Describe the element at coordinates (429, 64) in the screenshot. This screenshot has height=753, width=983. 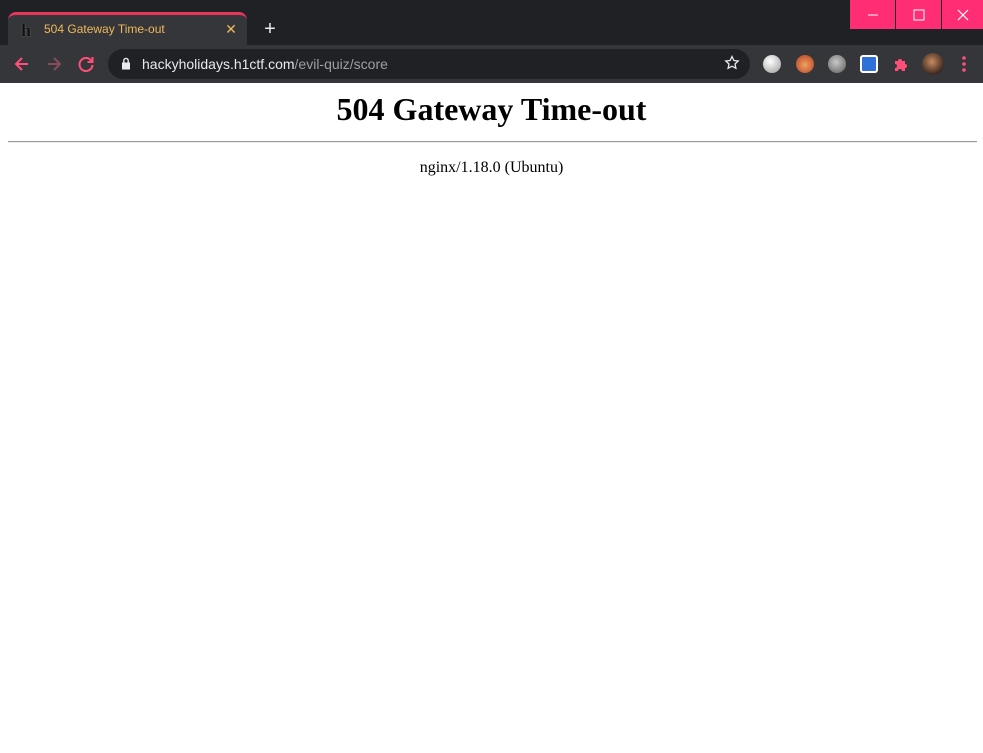
I see `address-bar: hackyholidays.h1ctf.com/evil-quiz/score` at that location.